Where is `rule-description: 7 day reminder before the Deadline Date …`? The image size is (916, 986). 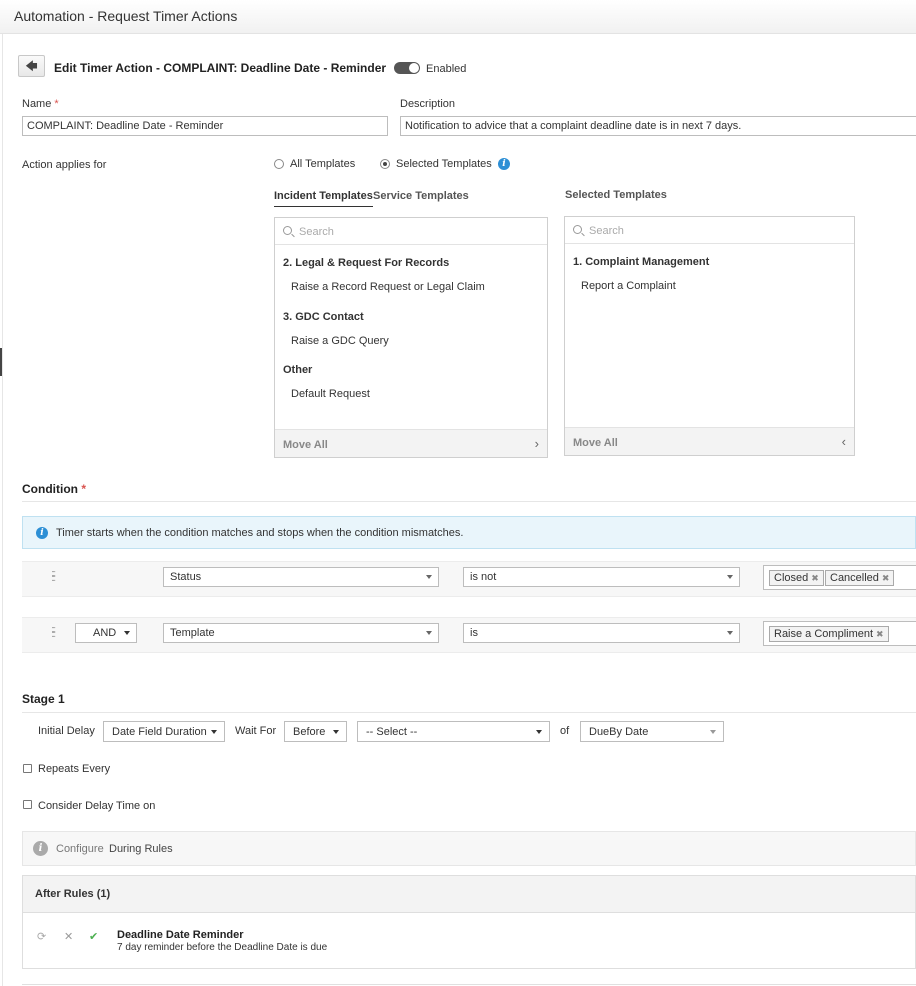
rule-description: 7 day reminder before the Deadline Date … is located at coordinates (222, 947).